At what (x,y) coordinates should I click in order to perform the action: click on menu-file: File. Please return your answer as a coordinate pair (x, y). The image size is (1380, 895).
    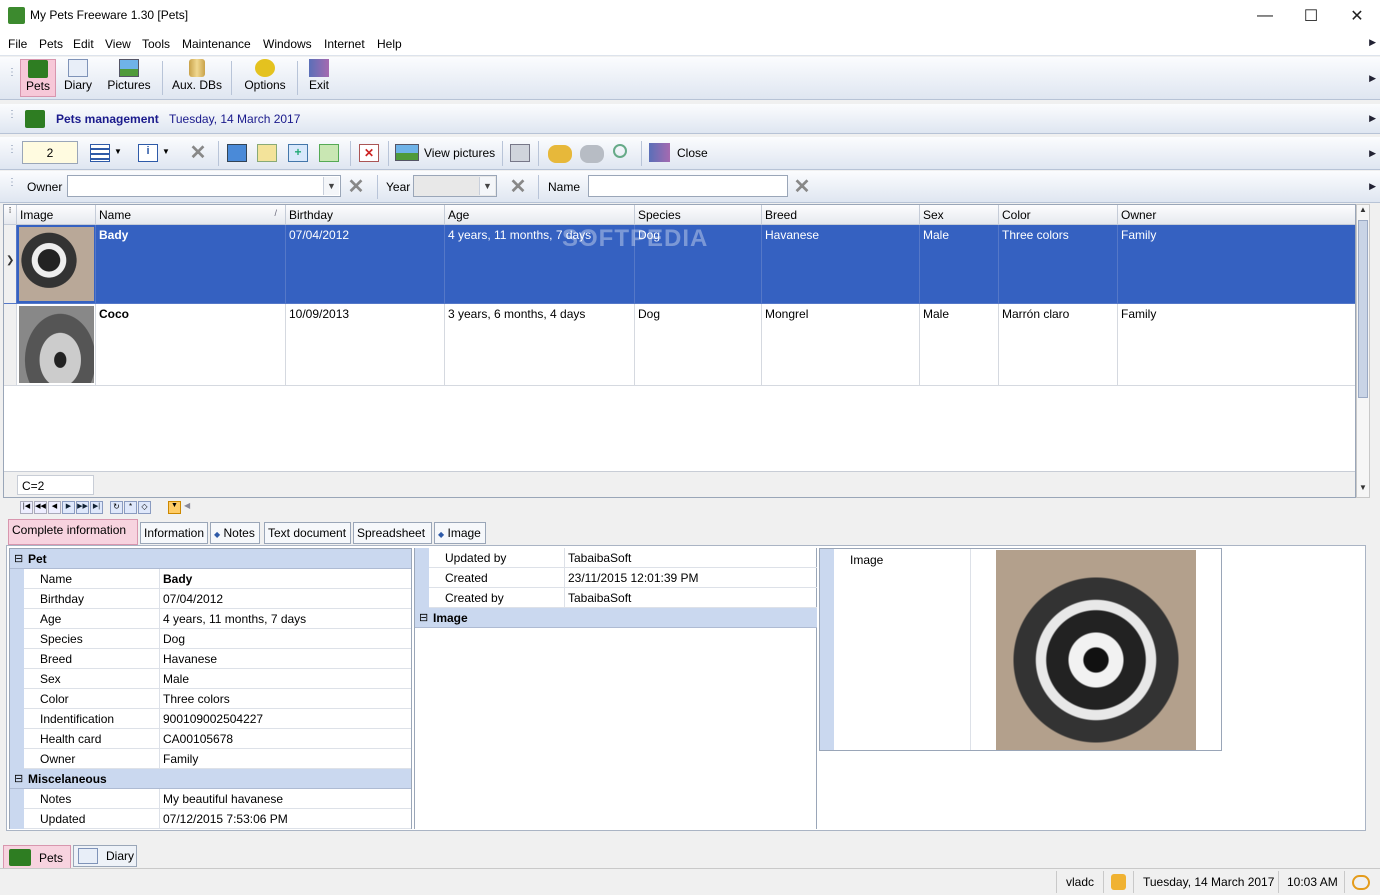
    Looking at the image, I should click on (17, 44).